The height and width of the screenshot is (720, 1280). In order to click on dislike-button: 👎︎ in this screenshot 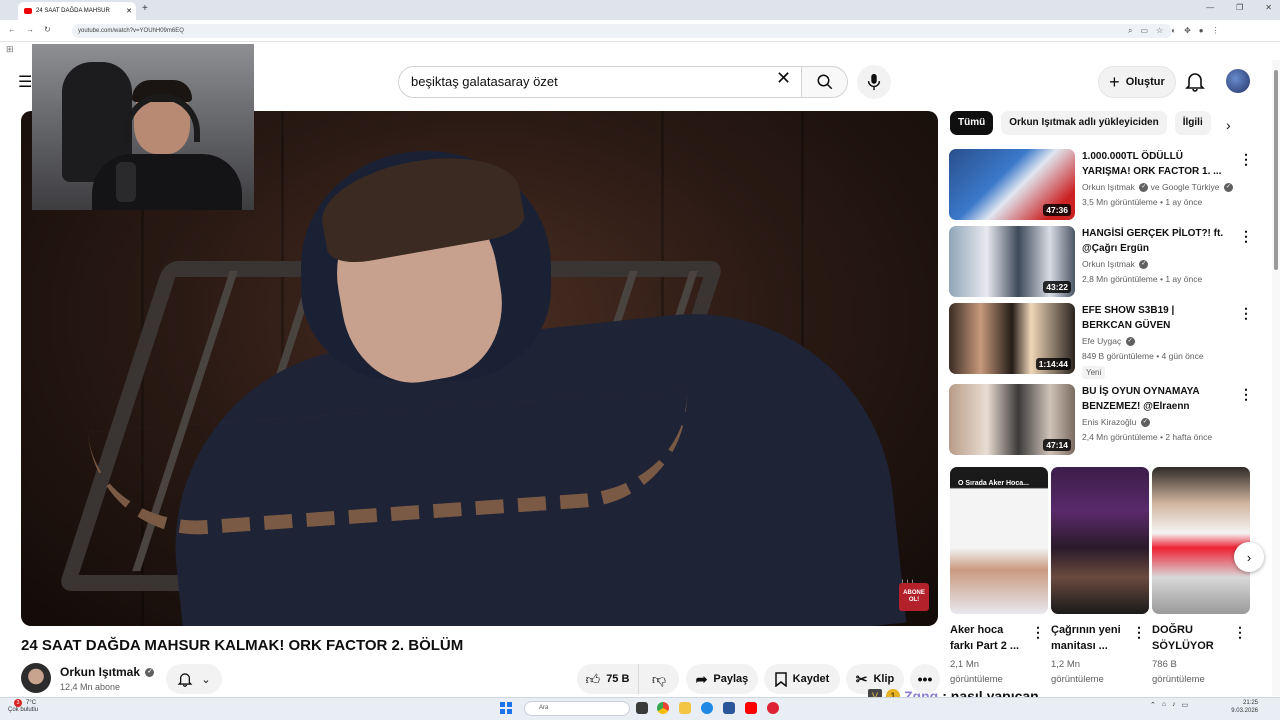, I will do `click(659, 679)`.